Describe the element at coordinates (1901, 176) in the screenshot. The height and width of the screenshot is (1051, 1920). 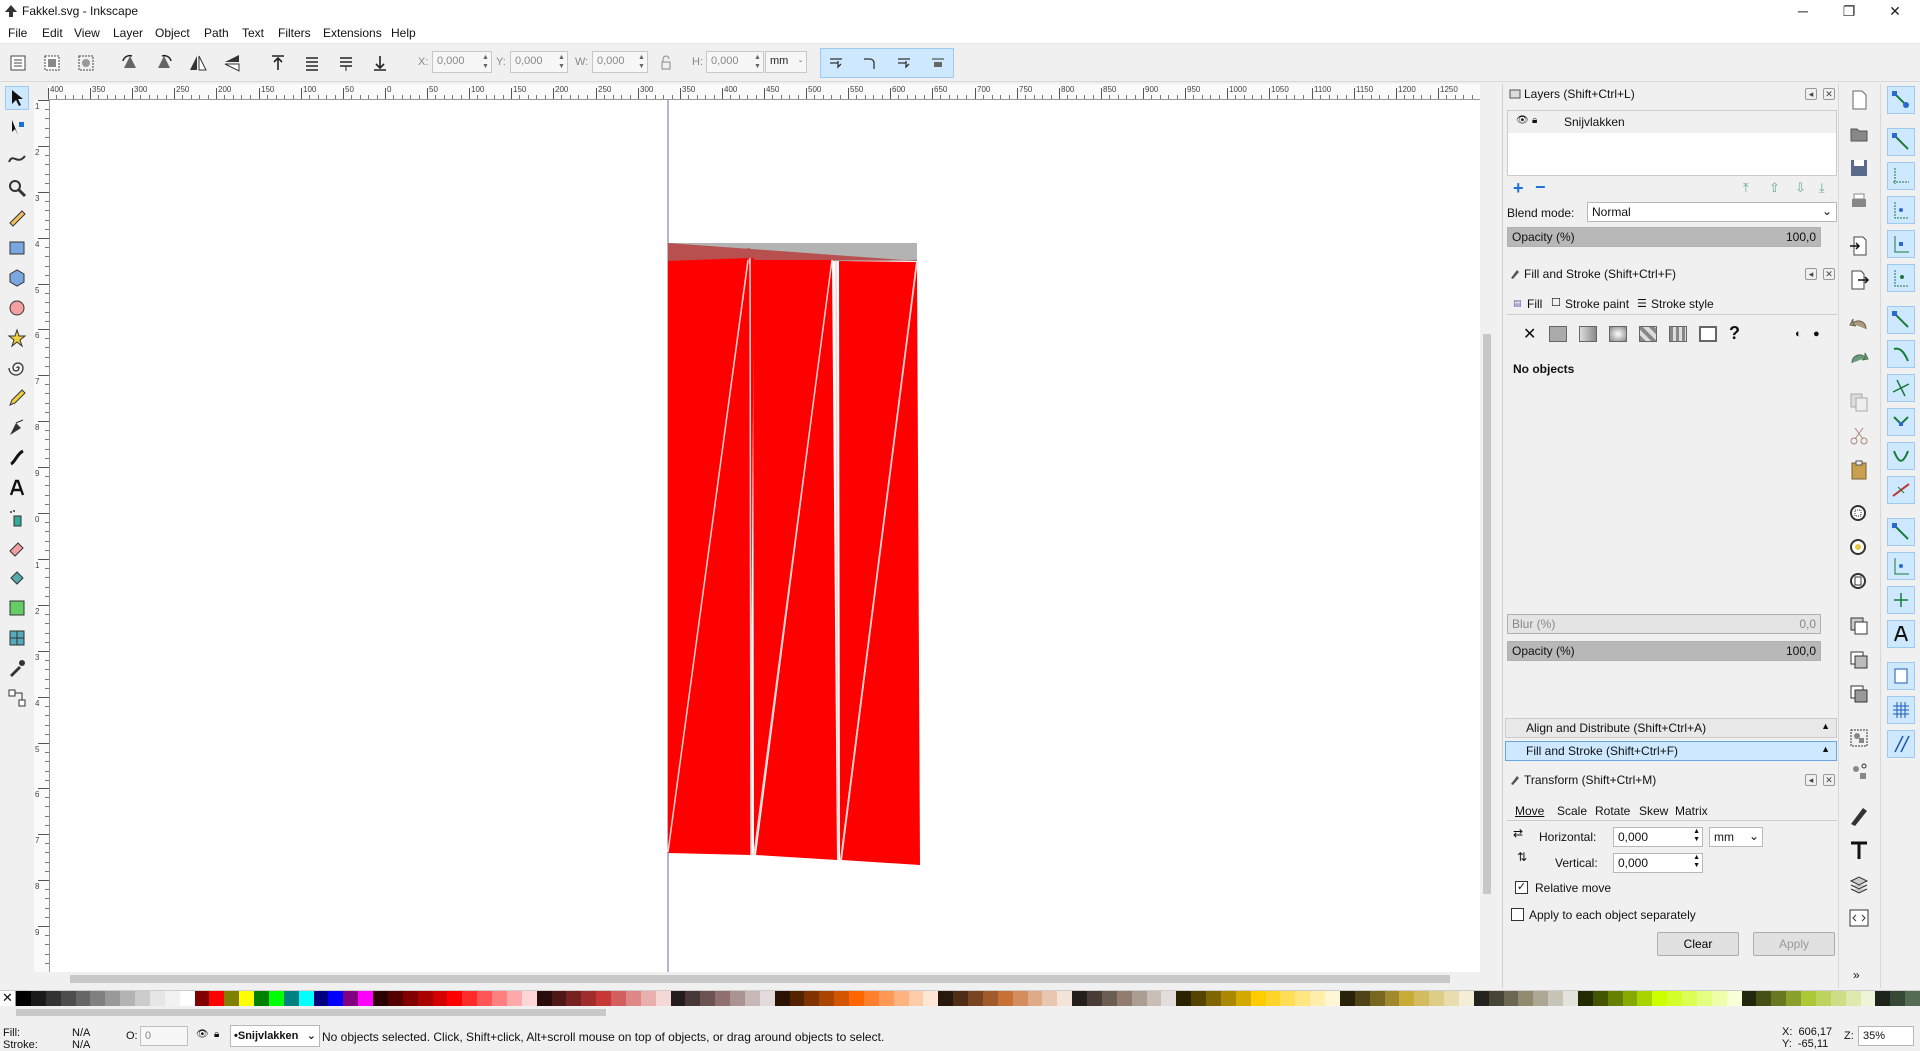
I see `snap-bbox-edges-icon` at that location.